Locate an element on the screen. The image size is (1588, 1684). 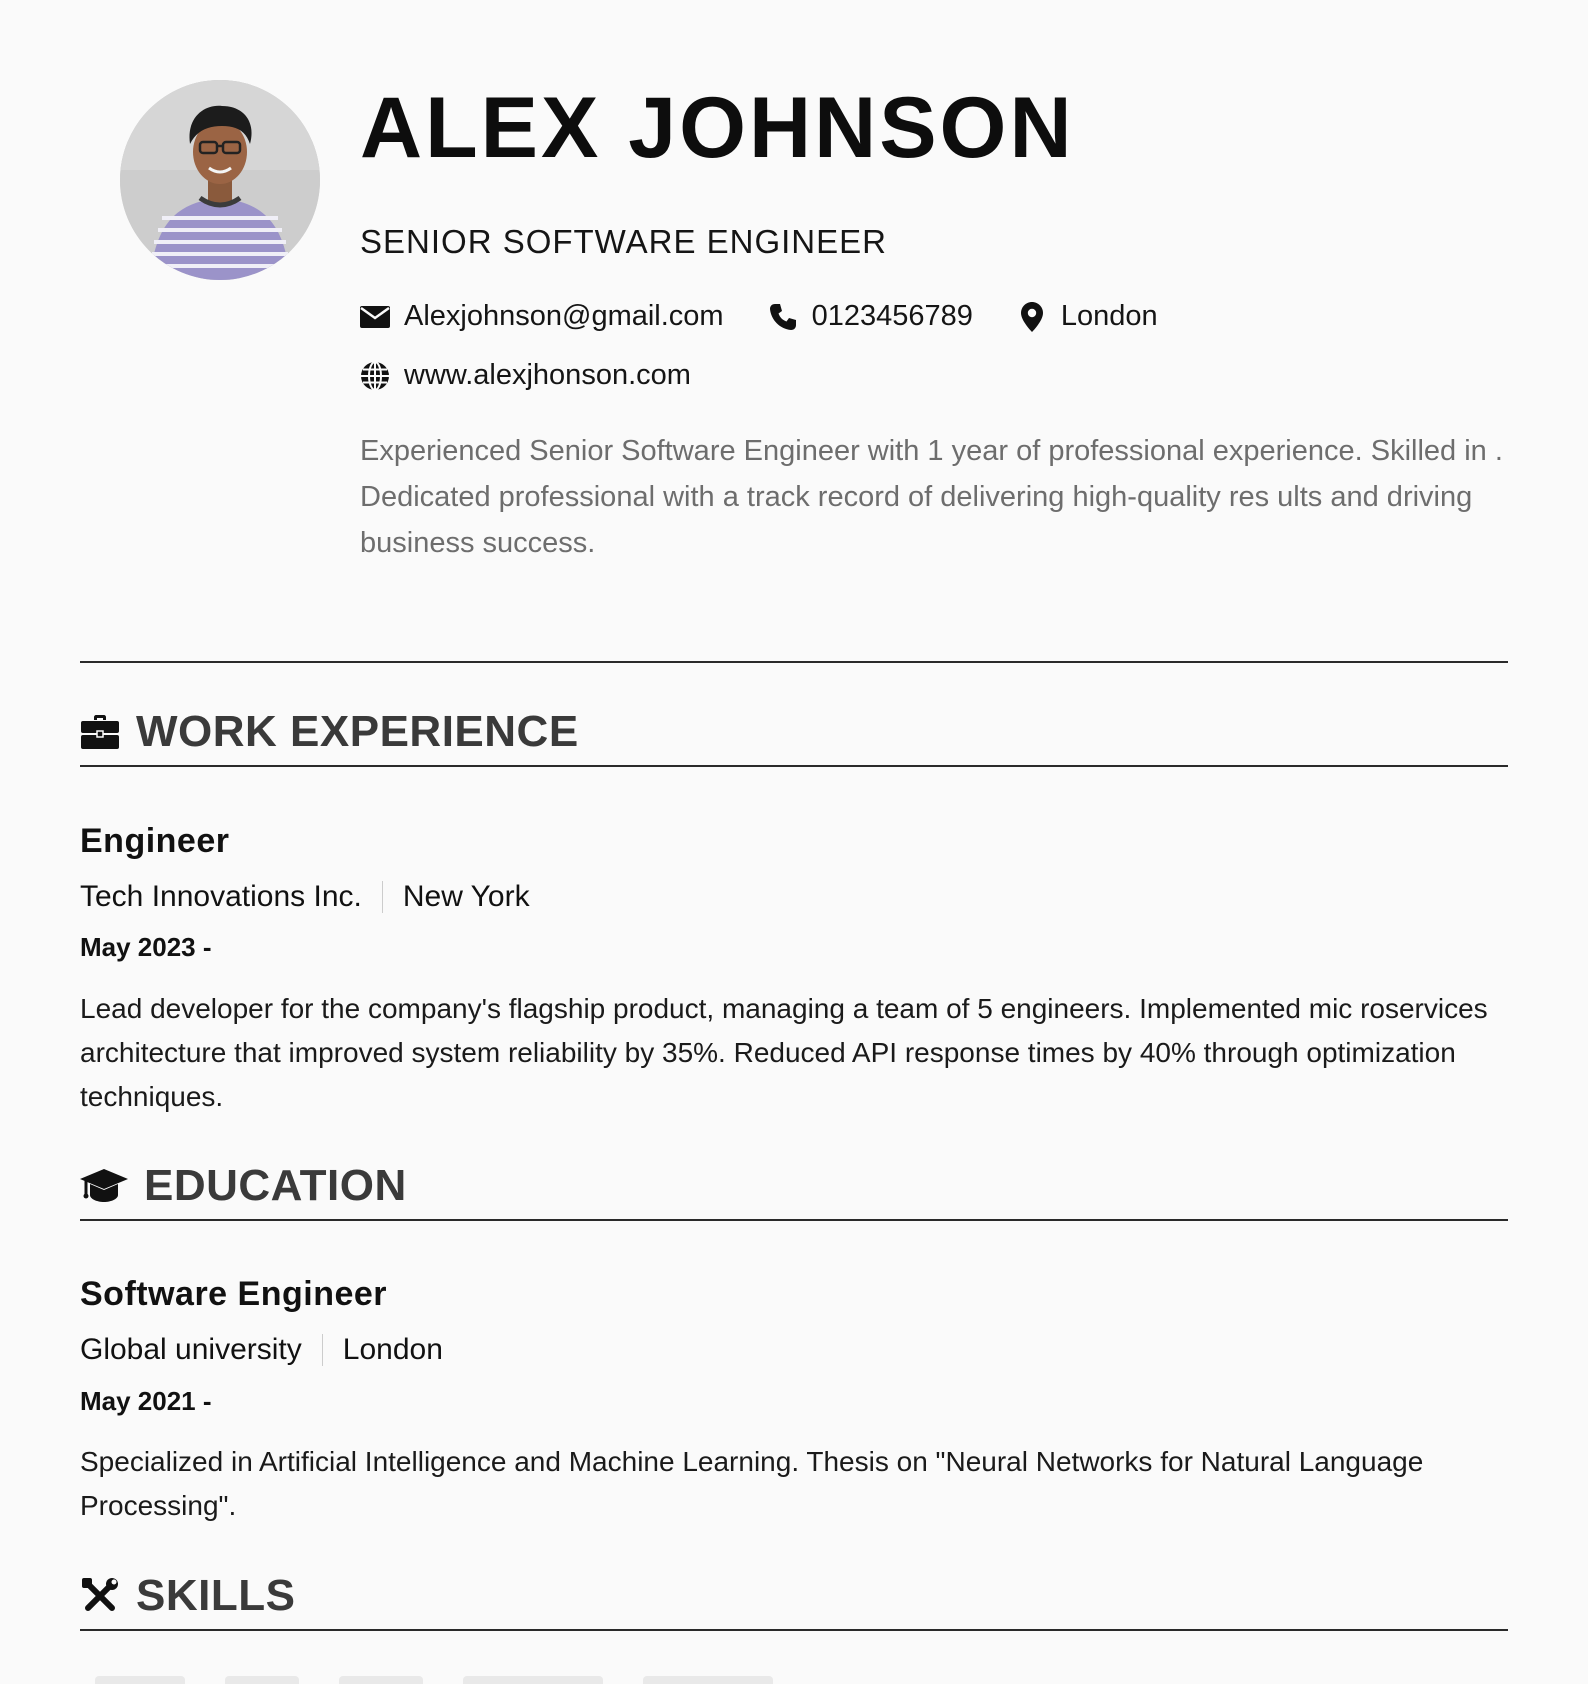
map-pin-icon is located at coordinates (1032, 316).